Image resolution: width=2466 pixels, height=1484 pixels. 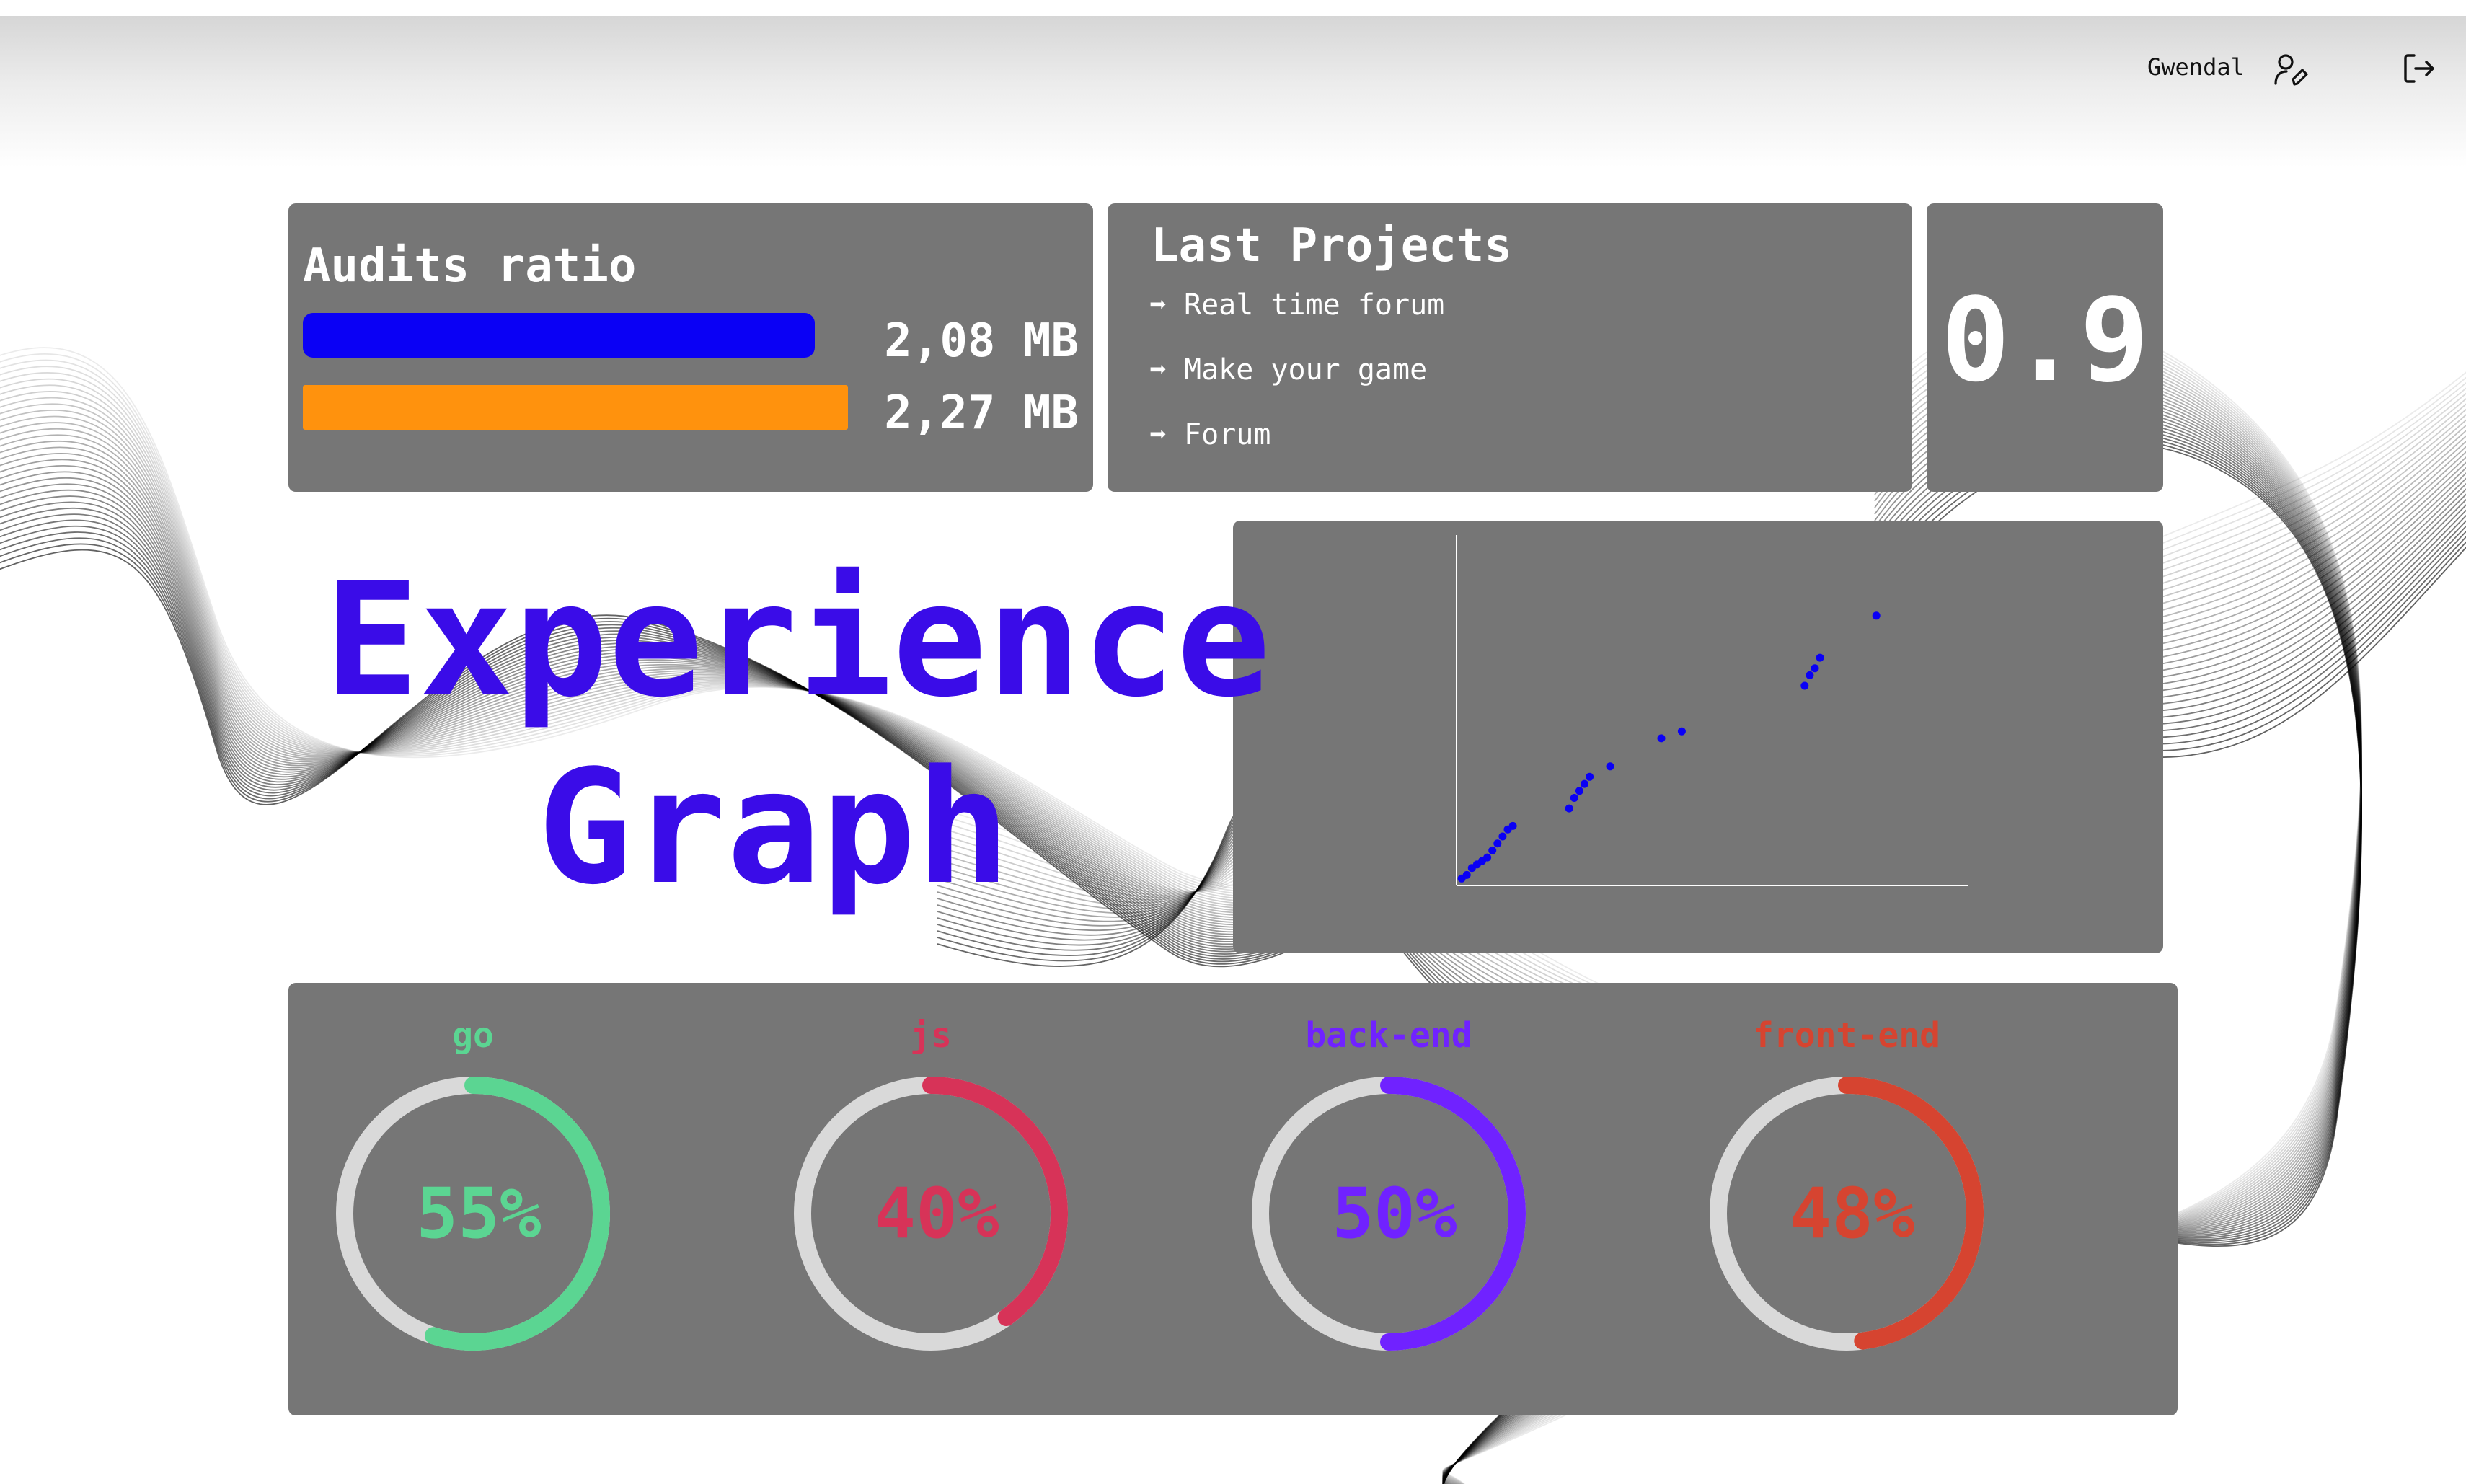 What do you see at coordinates (1847, 1035) in the screenshot?
I see `skill-label: front-end` at bounding box center [1847, 1035].